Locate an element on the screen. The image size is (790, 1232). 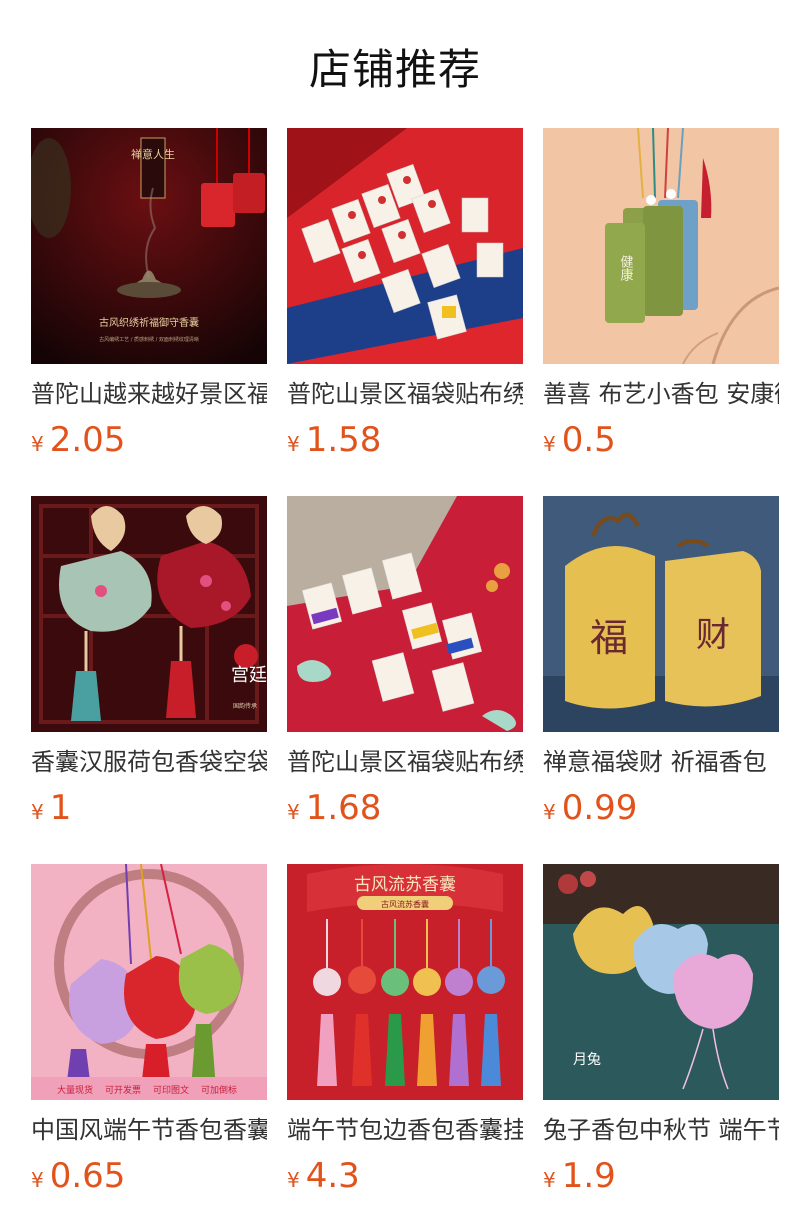
price-value: 0.5 is located at coordinates (588, 440).